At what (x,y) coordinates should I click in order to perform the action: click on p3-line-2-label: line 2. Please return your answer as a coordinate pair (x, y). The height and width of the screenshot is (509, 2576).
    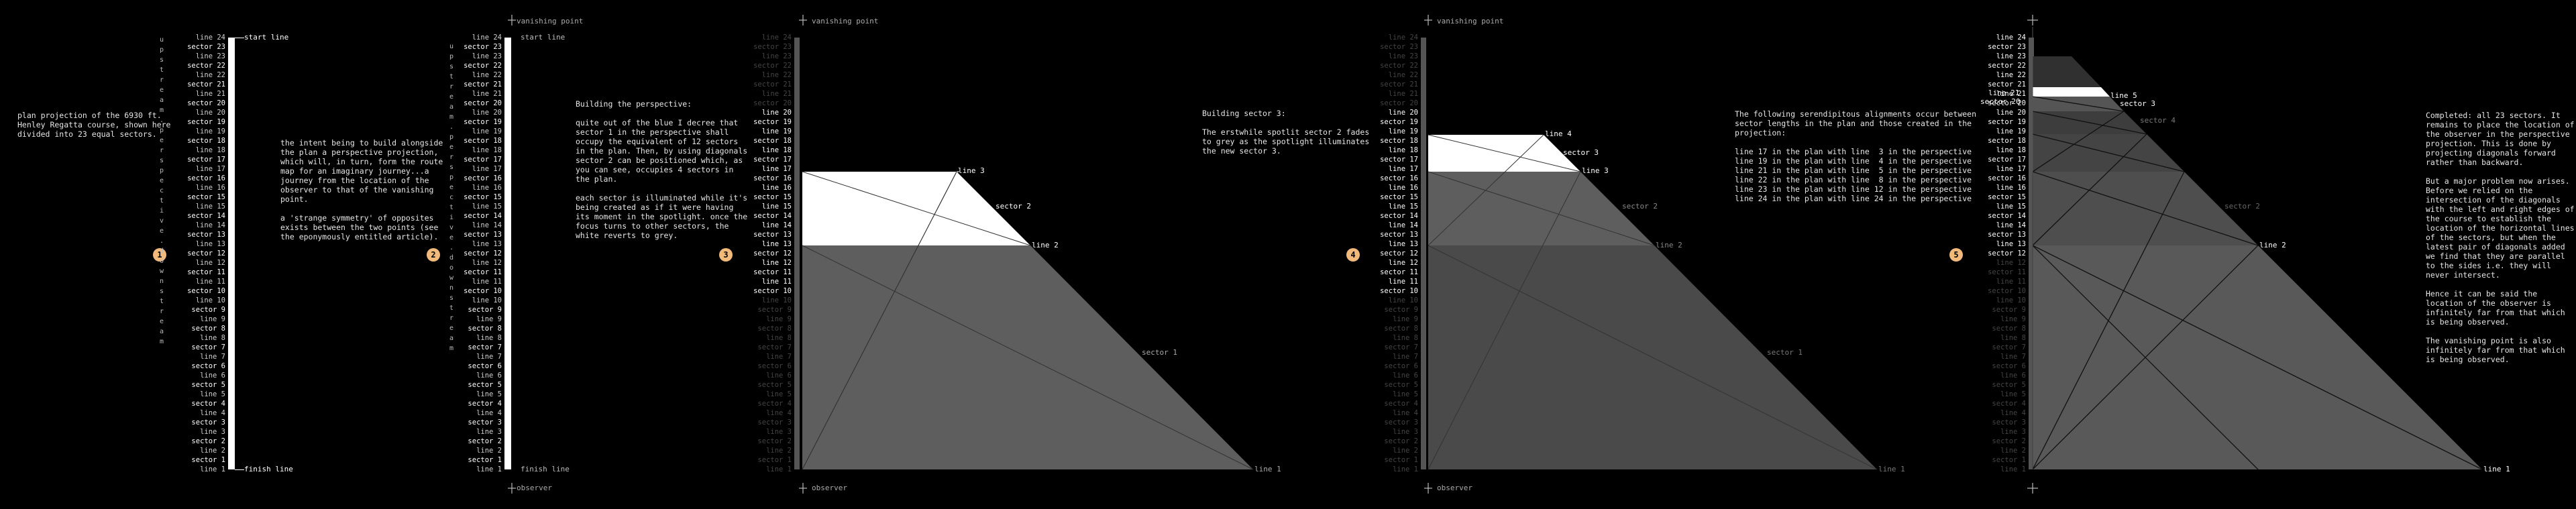
    Looking at the image, I should click on (1045, 245).